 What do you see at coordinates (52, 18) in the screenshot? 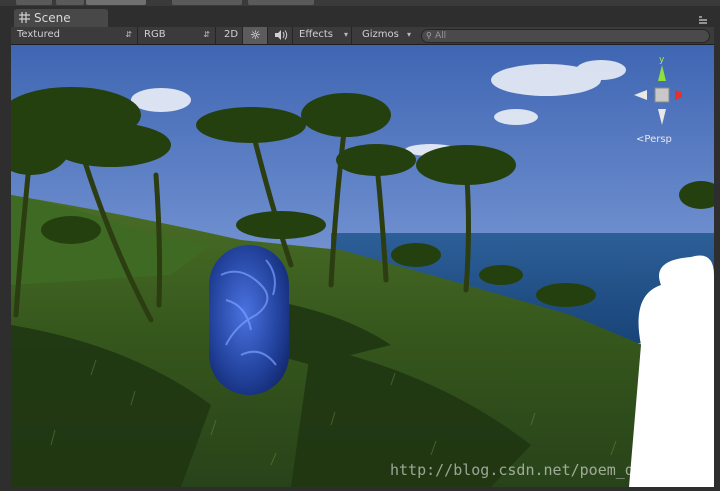
I see `tab-scene-label: Scene` at bounding box center [52, 18].